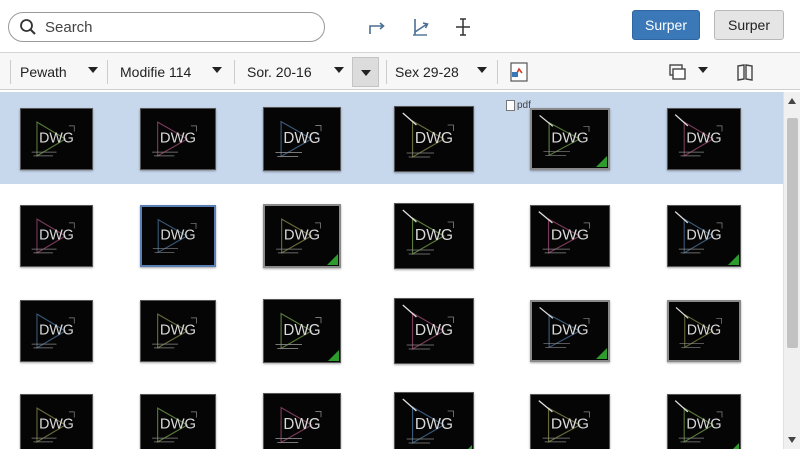  I want to click on sort-order-toggle, so click(365, 72).